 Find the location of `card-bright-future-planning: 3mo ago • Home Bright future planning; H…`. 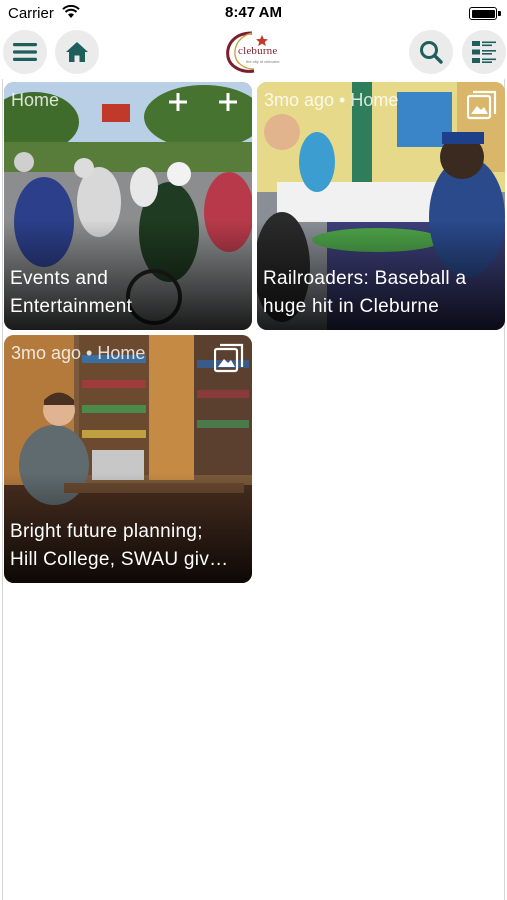

card-bright-future-planning: 3mo ago • Home Bright future planning; H… is located at coordinates (128, 459).